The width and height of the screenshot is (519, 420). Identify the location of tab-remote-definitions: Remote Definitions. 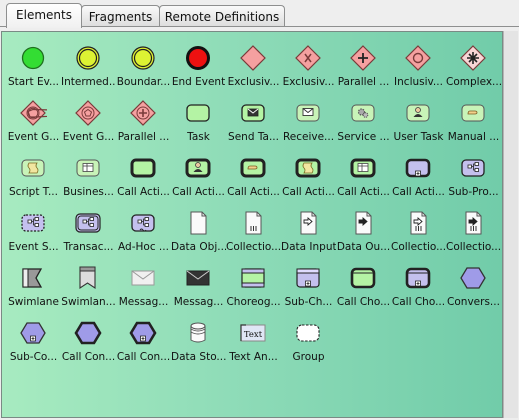
(222, 16).